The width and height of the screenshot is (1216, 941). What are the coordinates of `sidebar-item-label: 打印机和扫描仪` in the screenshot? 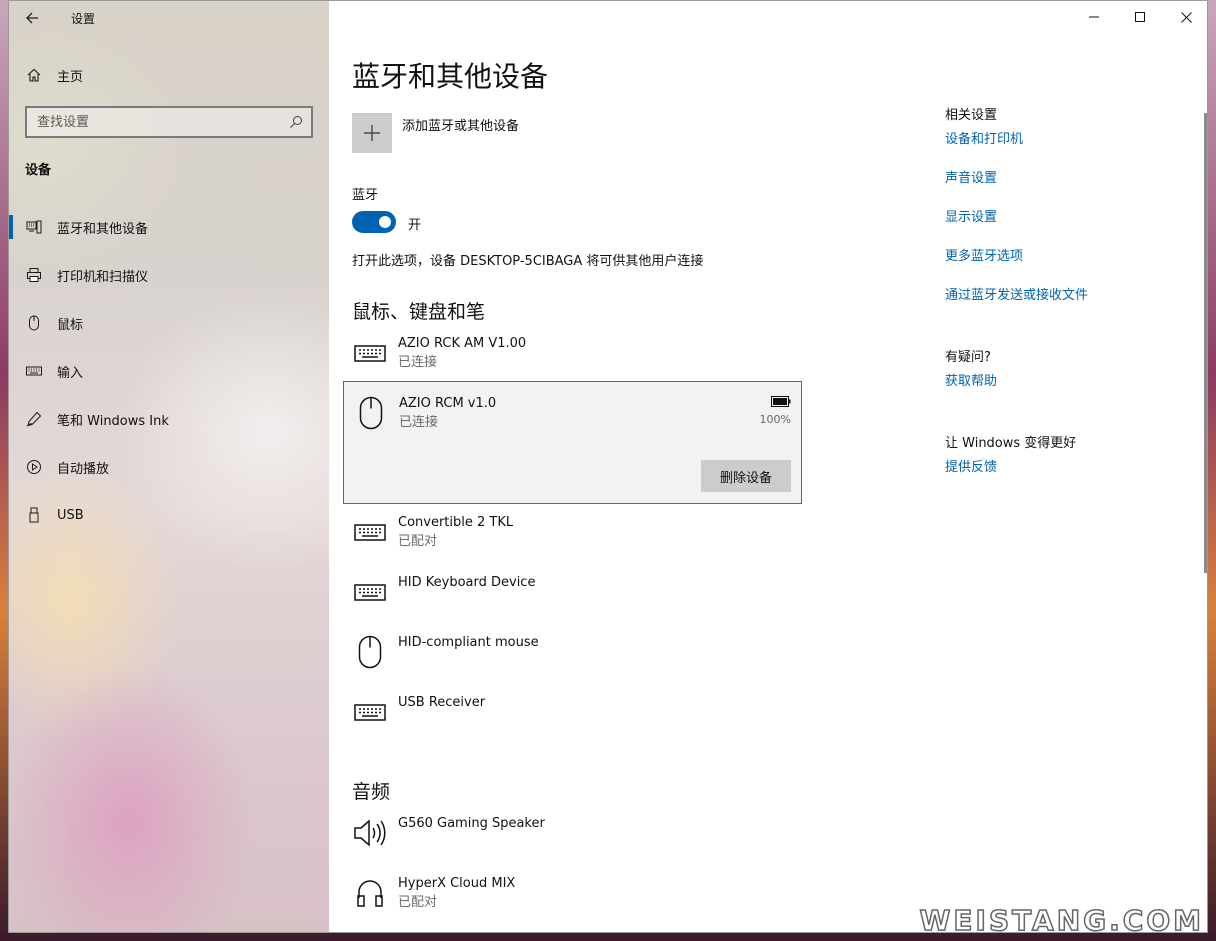 It's located at (103, 277).